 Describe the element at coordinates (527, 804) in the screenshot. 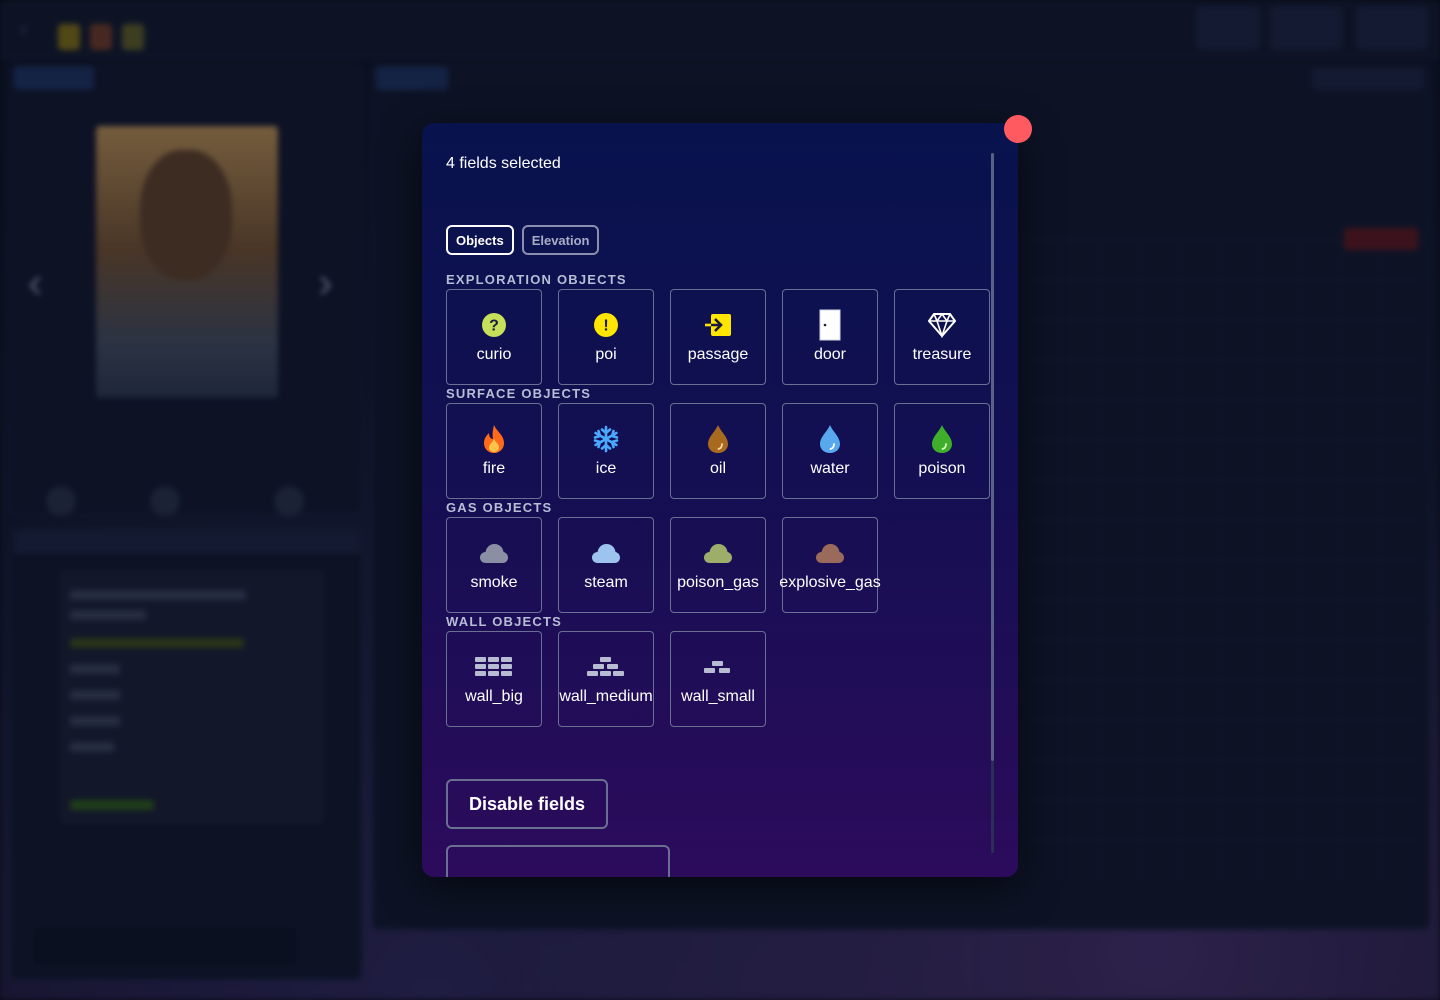

I see `disable-fields-button: Disable fields` at that location.